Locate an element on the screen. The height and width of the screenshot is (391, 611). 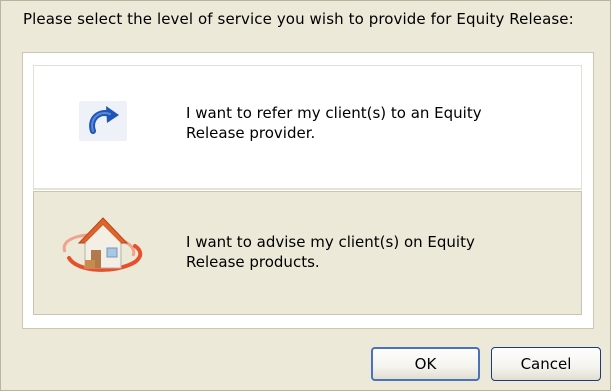
cancel-button: Cancel is located at coordinates (546, 364).